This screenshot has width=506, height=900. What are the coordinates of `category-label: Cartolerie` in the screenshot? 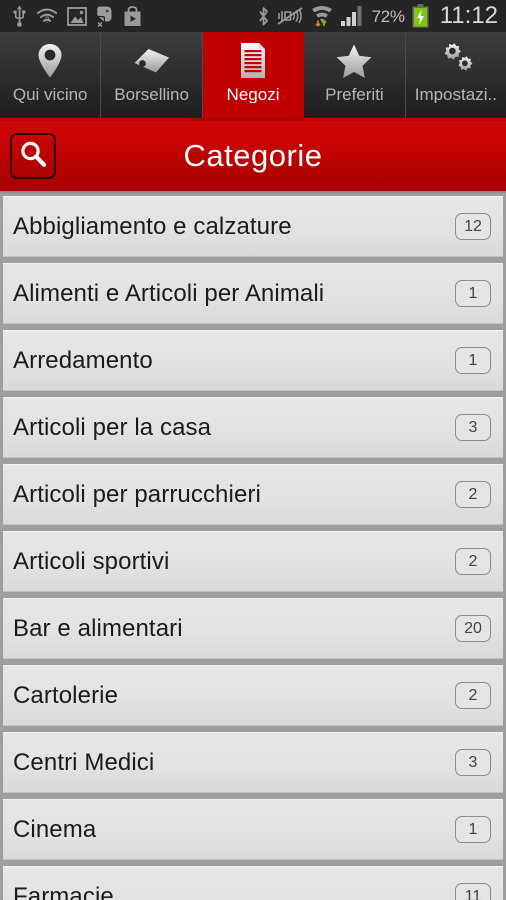 It's located at (66, 695).